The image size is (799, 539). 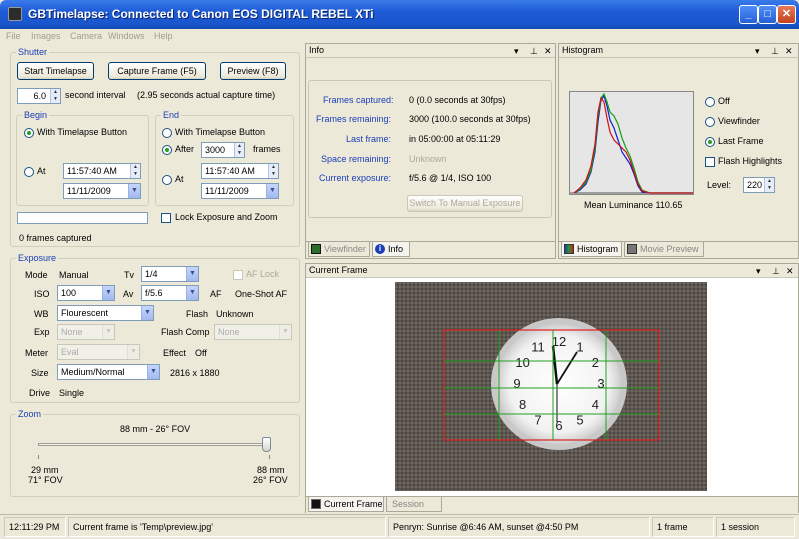 What do you see at coordinates (595, 362) in the screenshot?
I see `clock-numeral: 2` at bounding box center [595, 362].